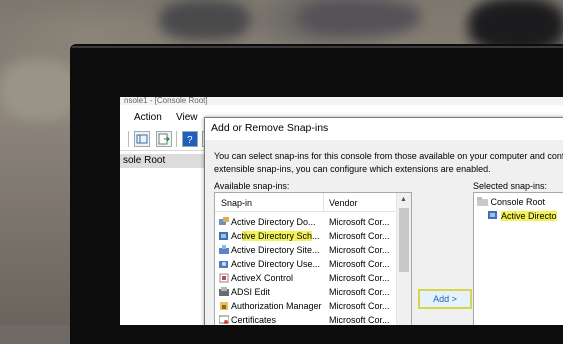 The height and width of the screenshot is (344, 563). I want to click on list-header: Snap-in Vendor, so click(305, 202).